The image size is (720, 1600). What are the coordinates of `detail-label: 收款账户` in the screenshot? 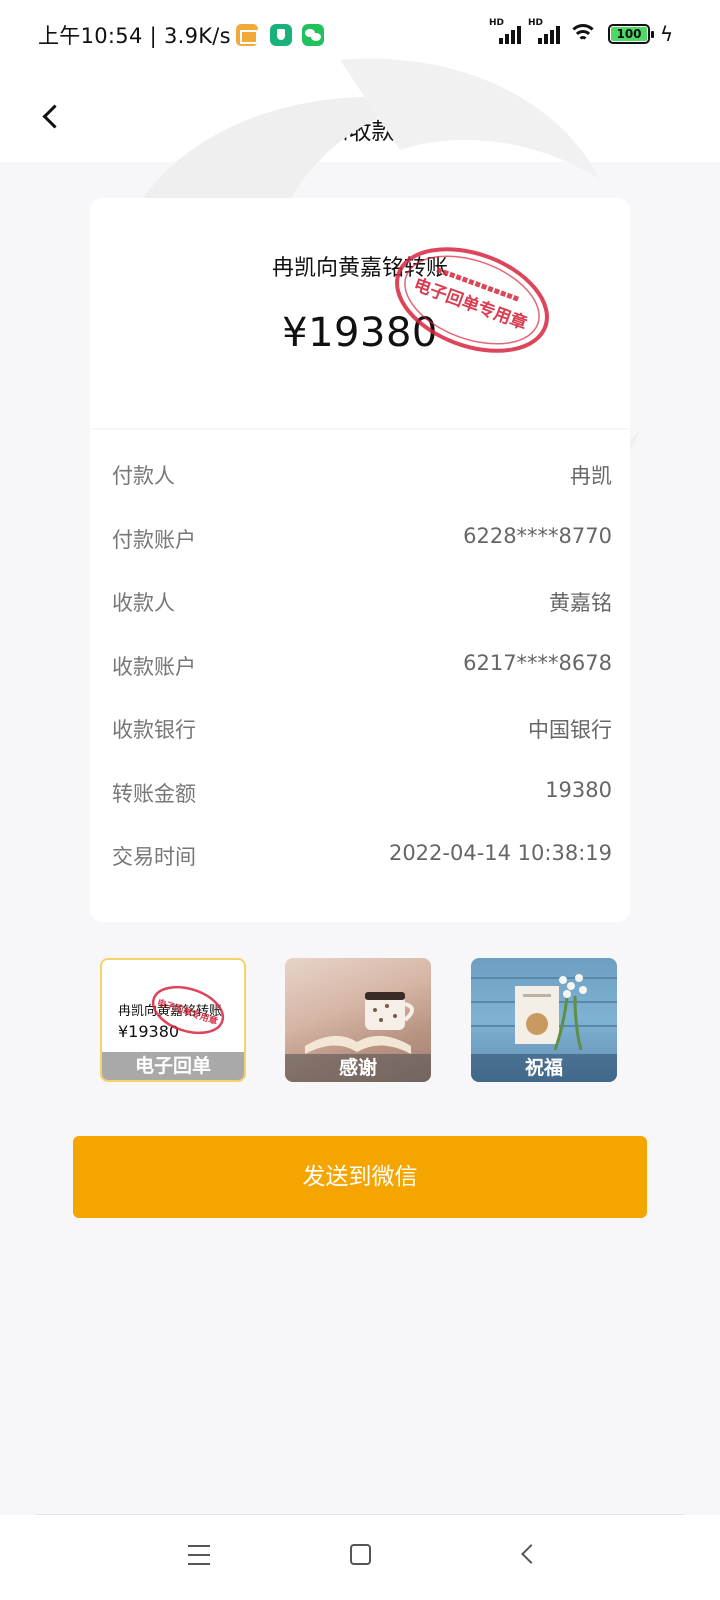 It's located at (154, 666).